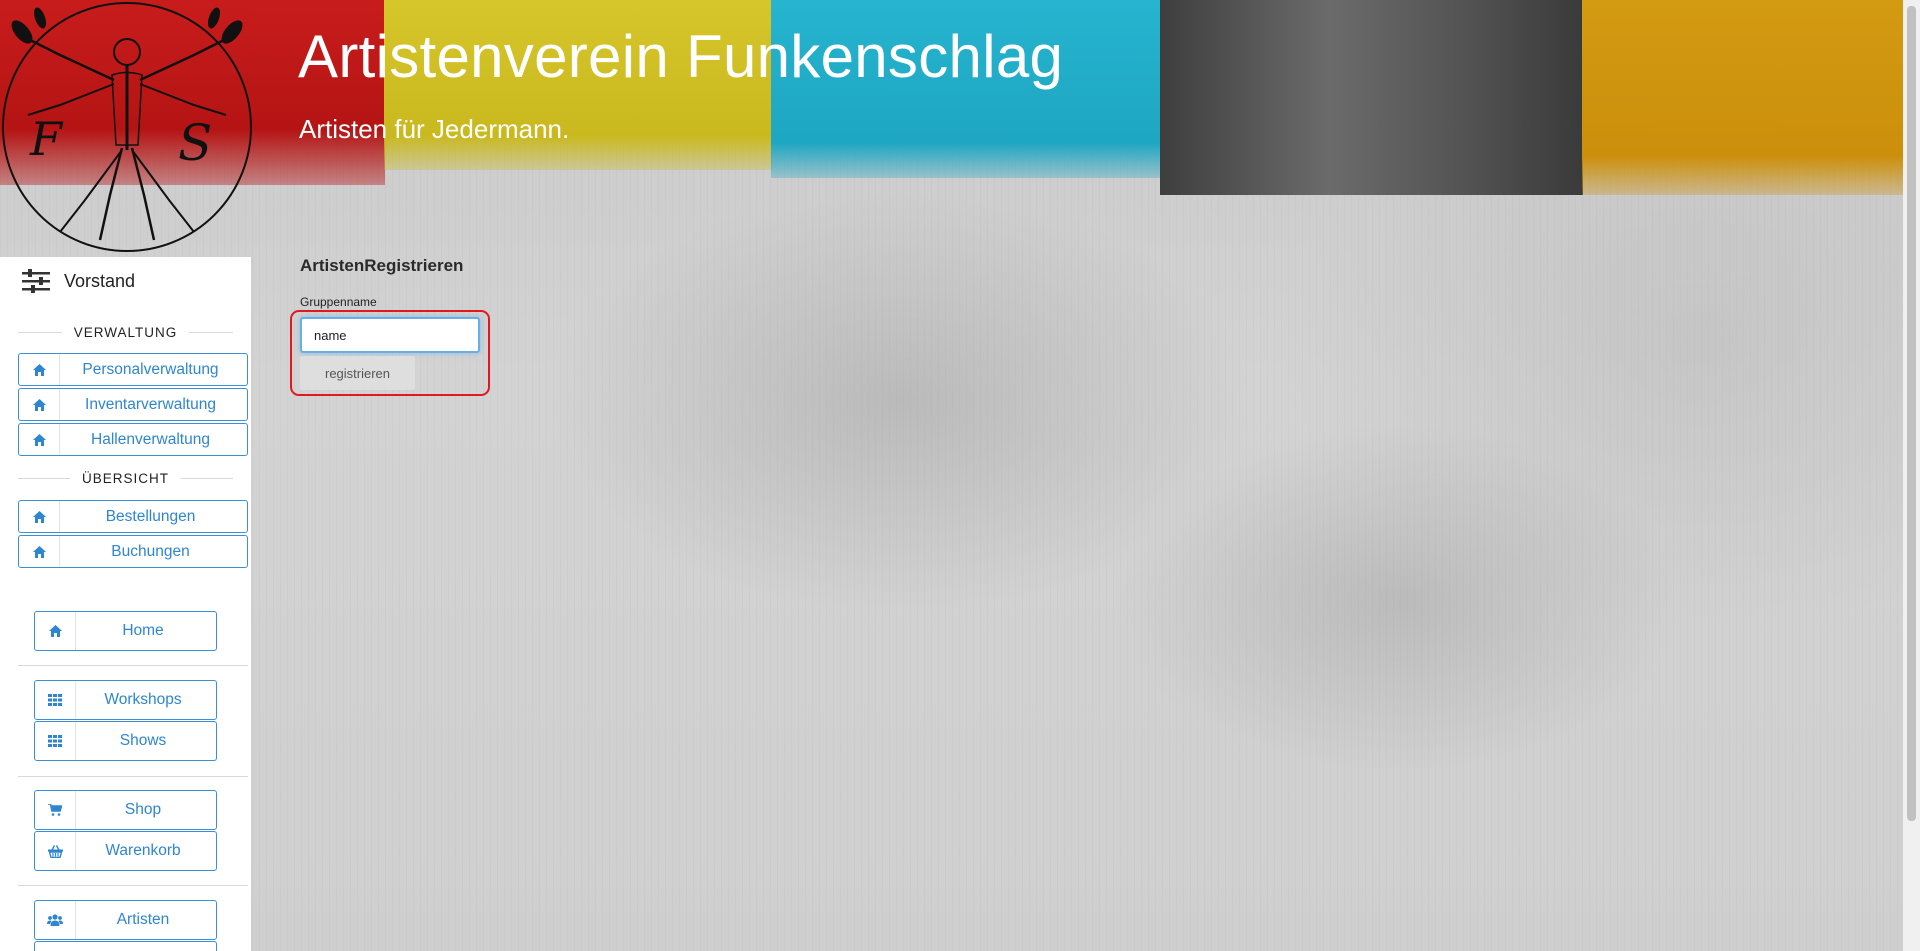  I want to click on nav-shop: Shop, so click(125, 810).